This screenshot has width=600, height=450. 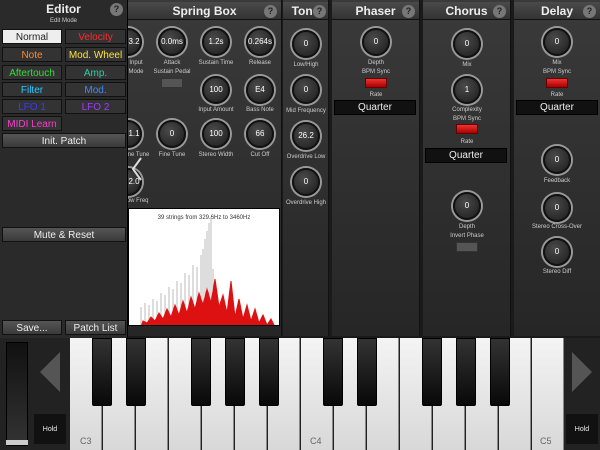 I want to click on delay-rate-select: Quarter, so click(x=557, y=107).